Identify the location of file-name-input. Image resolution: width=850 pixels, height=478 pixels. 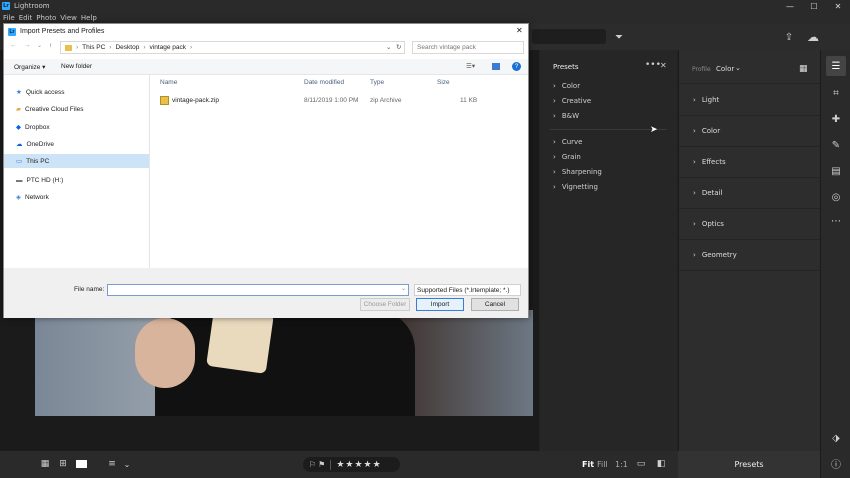
(258, 290).